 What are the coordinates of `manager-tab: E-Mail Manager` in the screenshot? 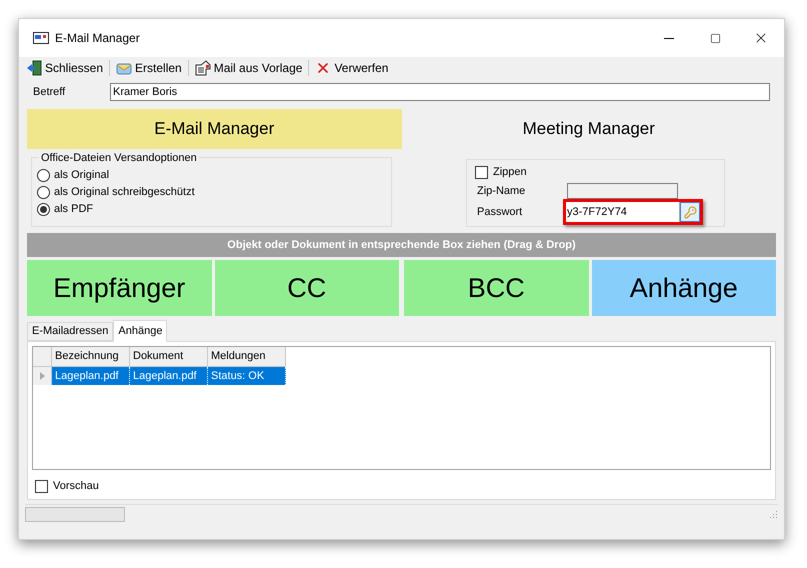 It's located at (214, 129).